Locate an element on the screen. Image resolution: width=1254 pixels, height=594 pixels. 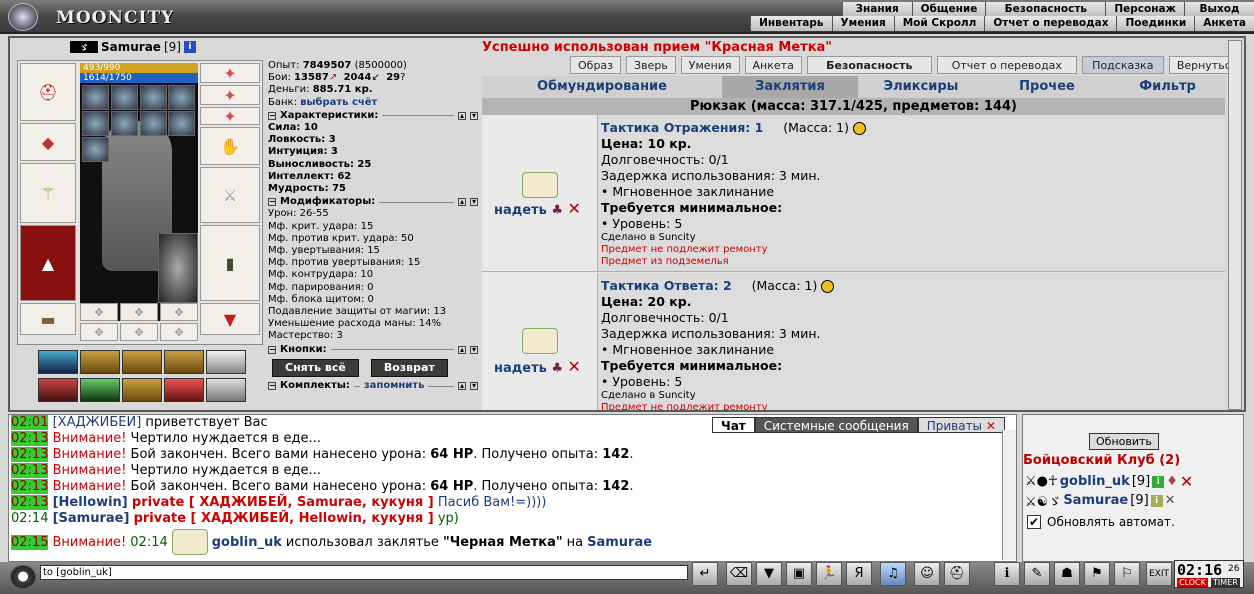
main-scrollbar is located at coordinates (1235, 225).